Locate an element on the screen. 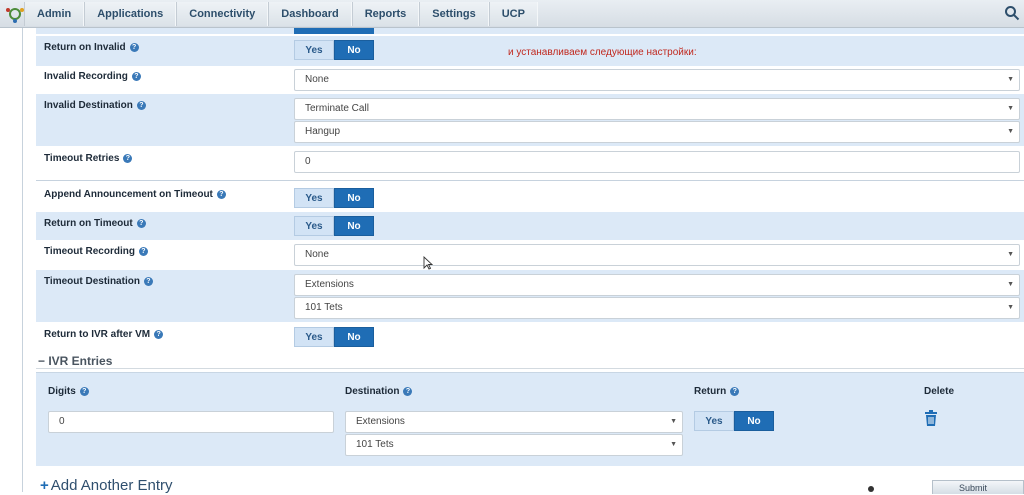 Image resolution: width=1024 pixels, height=495 pixels. select-invalid-destination-target: Hangup ▼ is located at coordinates (657, 132).